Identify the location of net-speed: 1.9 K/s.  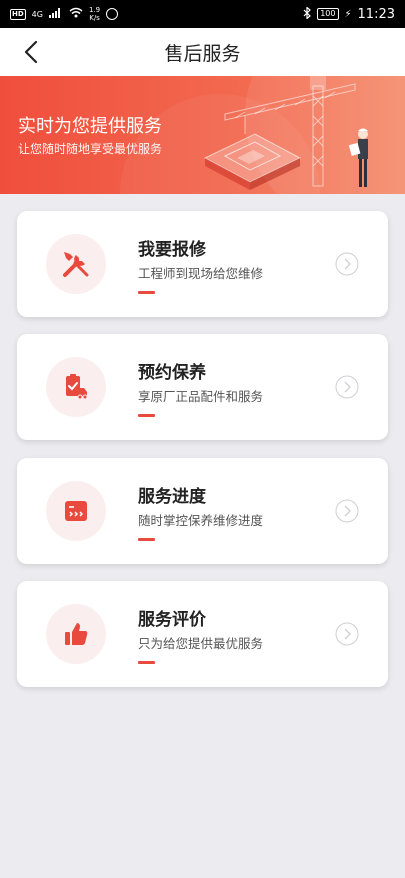
(94, 14).